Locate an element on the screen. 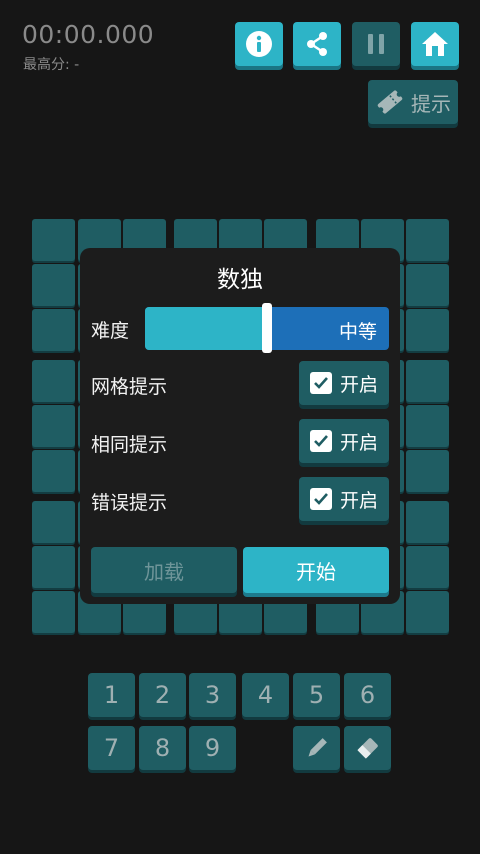  pencil-button is located at coordinates (316, 748).